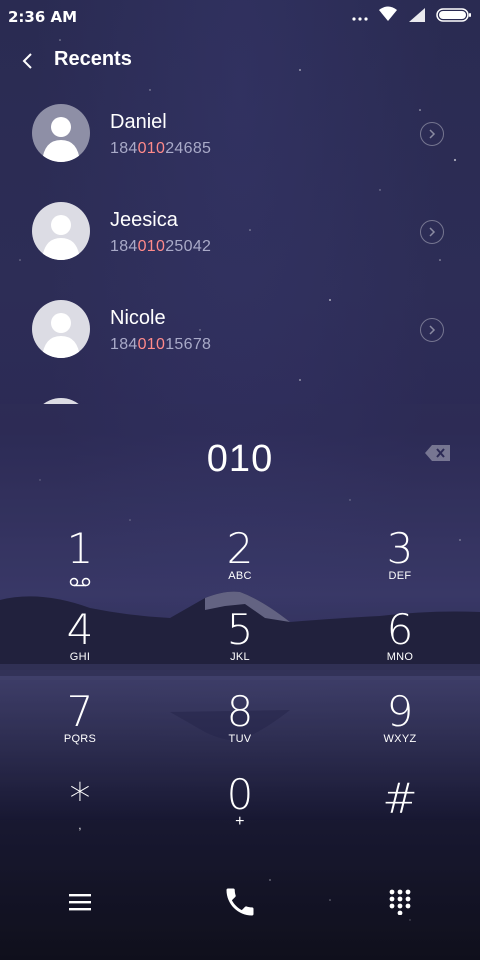  Describe the element at coordinates (400, 657) in the screenshot. I see `key-letters: MNO` at that location.